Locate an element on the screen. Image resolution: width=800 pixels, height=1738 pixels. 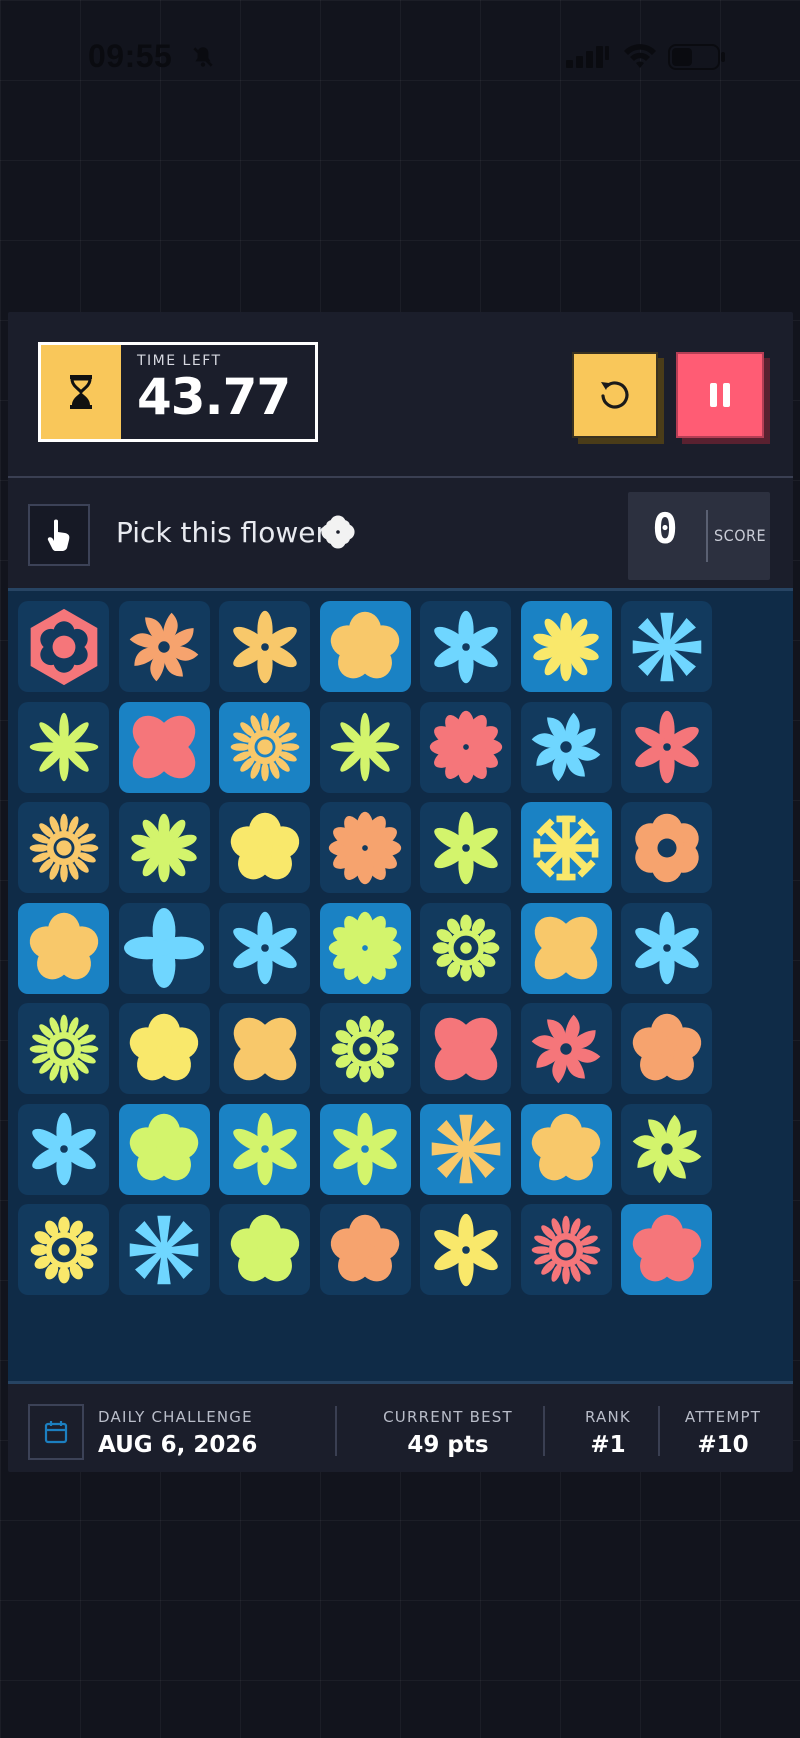
wifi-icon is located at coordinates (640, 56).